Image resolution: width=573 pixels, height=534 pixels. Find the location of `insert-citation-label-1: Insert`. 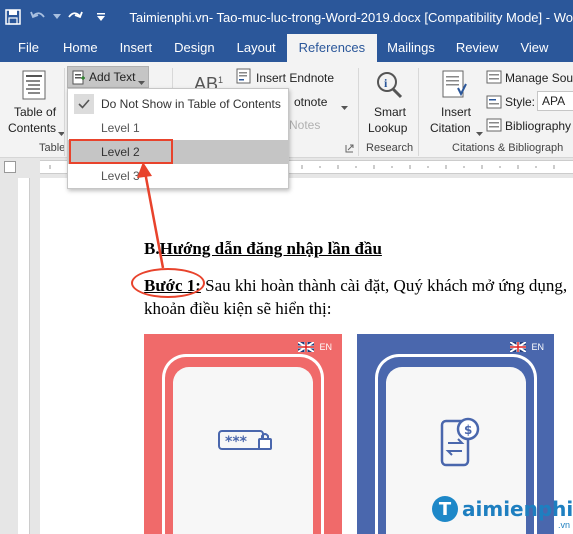

insert-citation-label-1: Insert is located at coordinates (456, 112).